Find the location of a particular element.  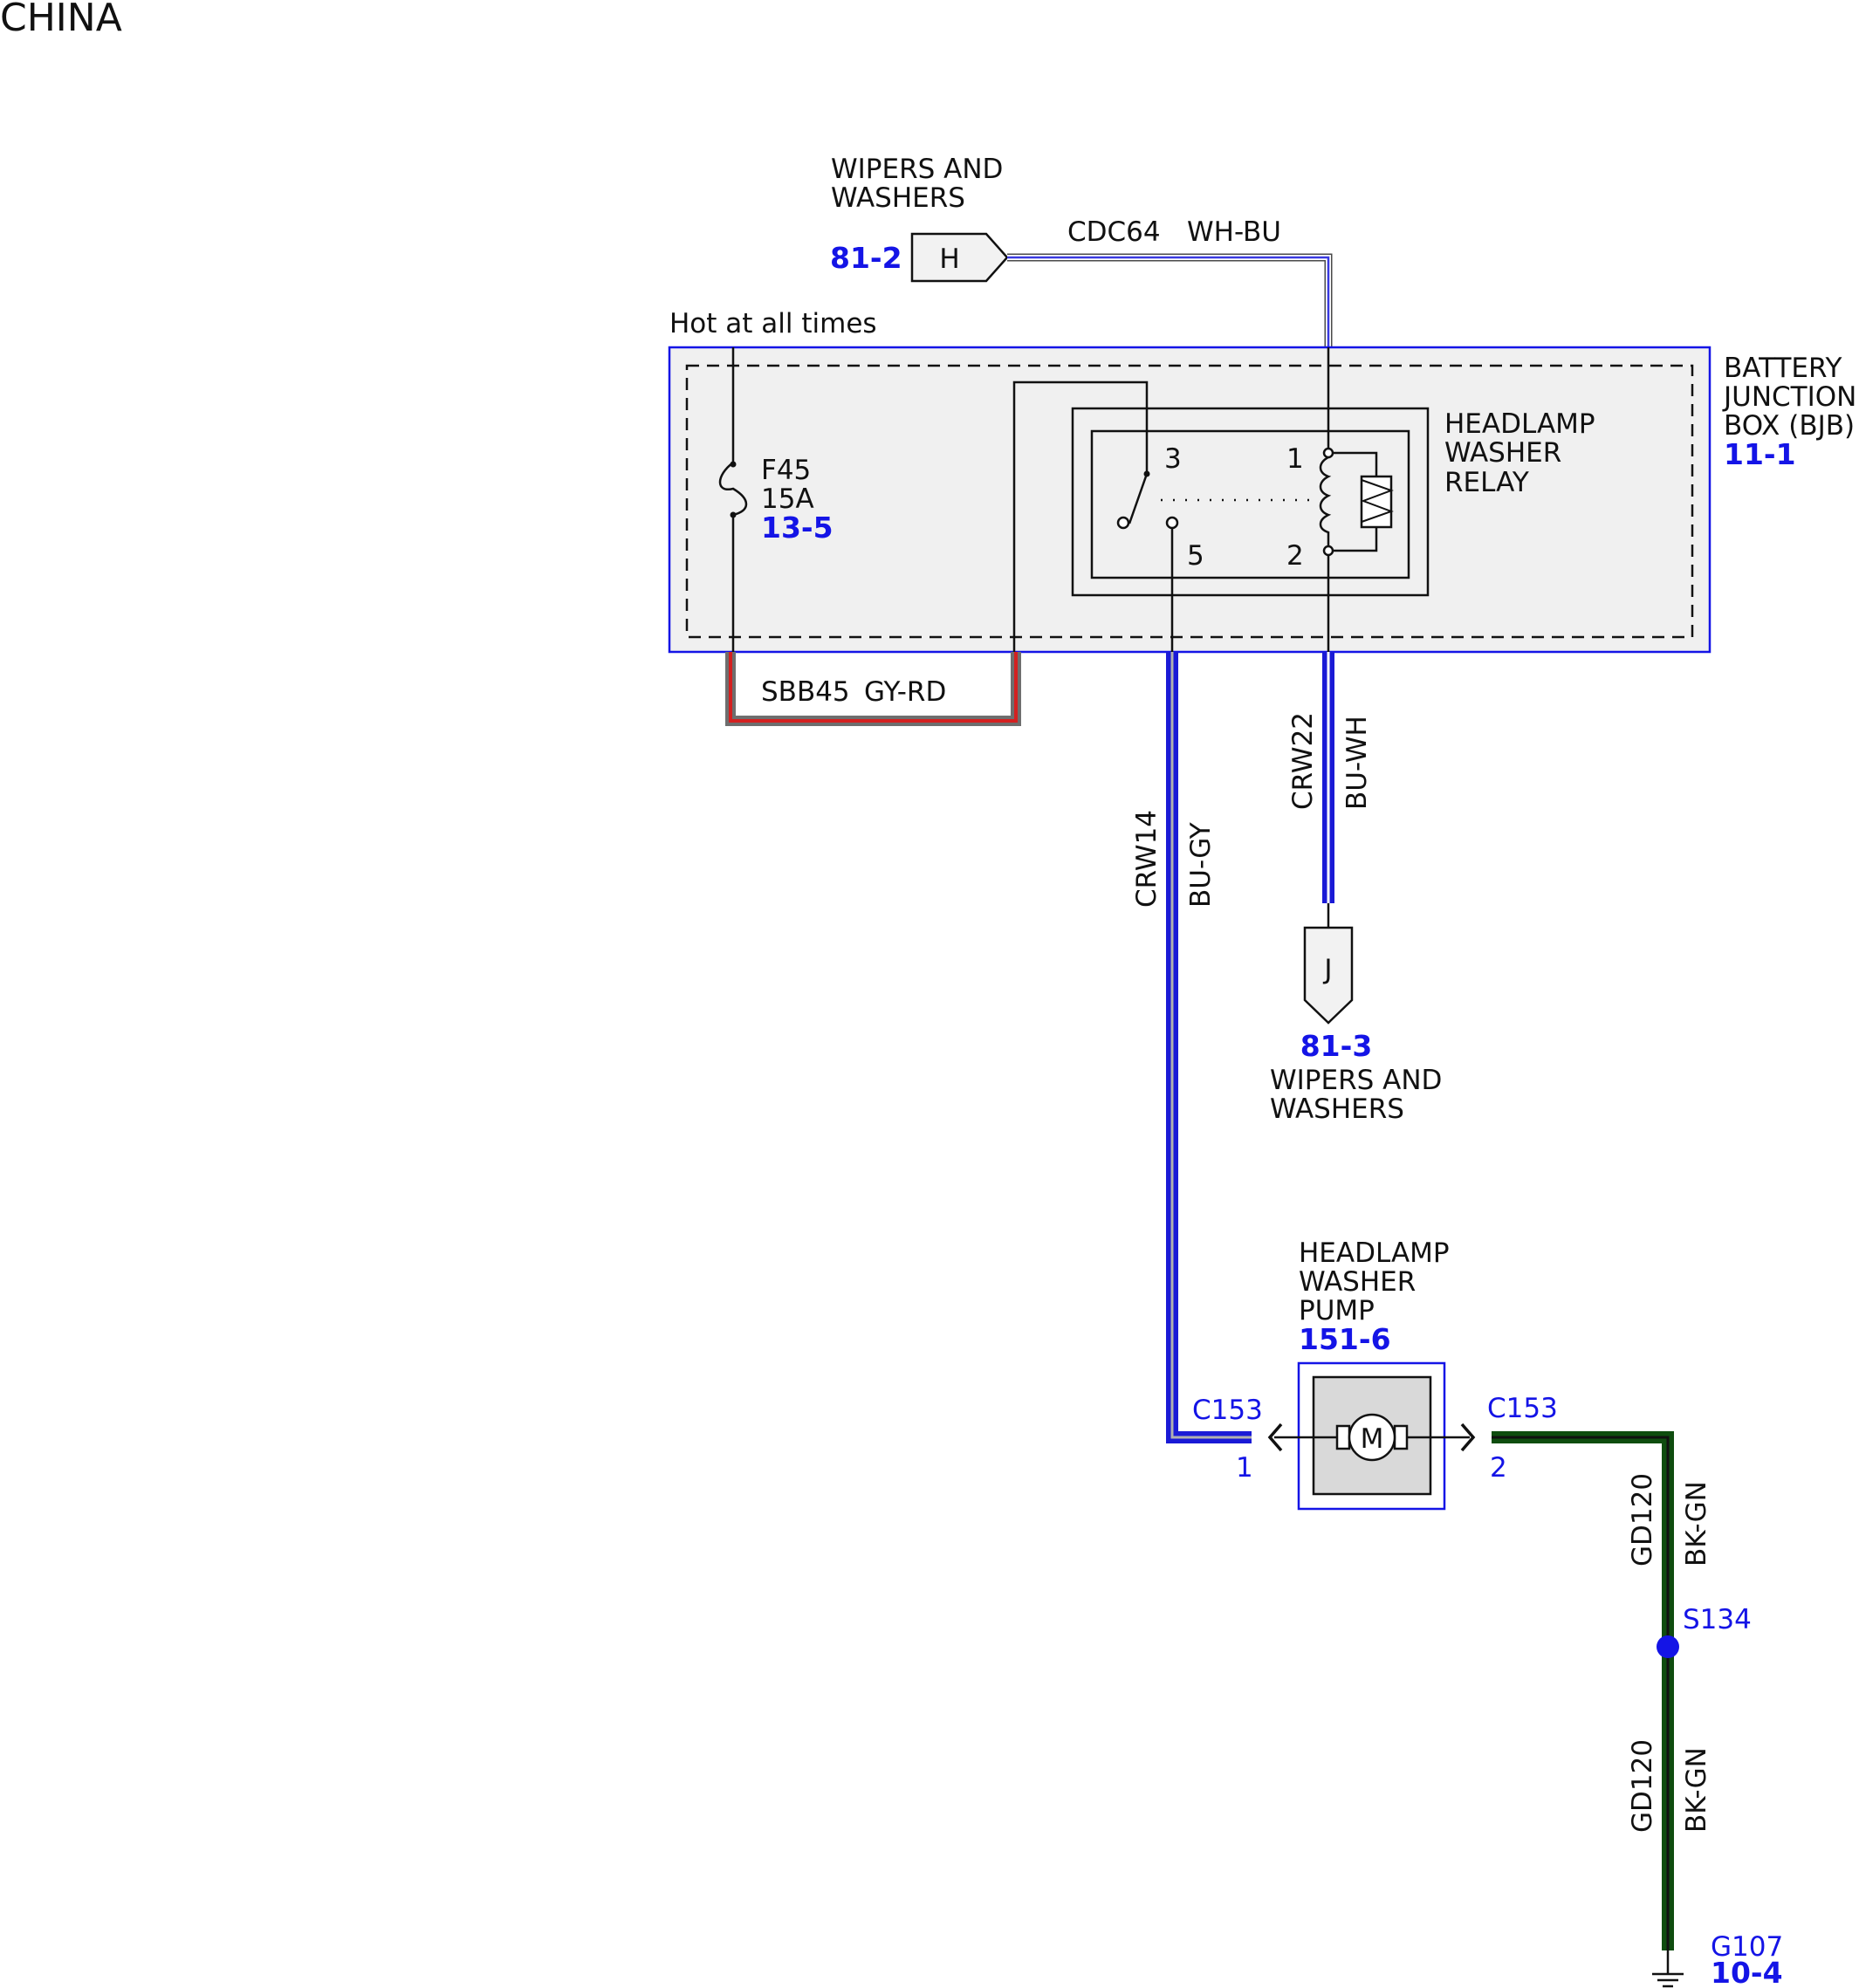

wire-crw14 is located at coordinates (1209, 1047).